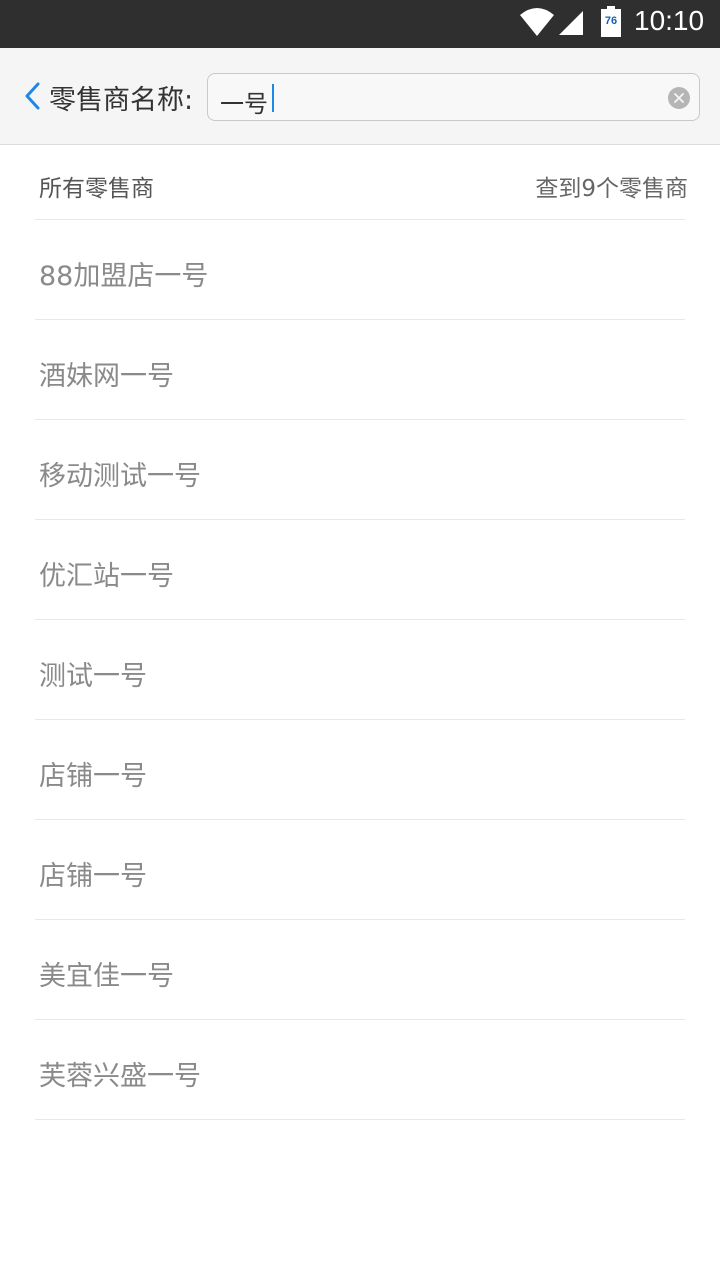 This screenshot has width=720, height=1280. What do you see at coordinates (537, 22) in the screenshot?
I see `wifi-icon` at bounding box center [537, 22].